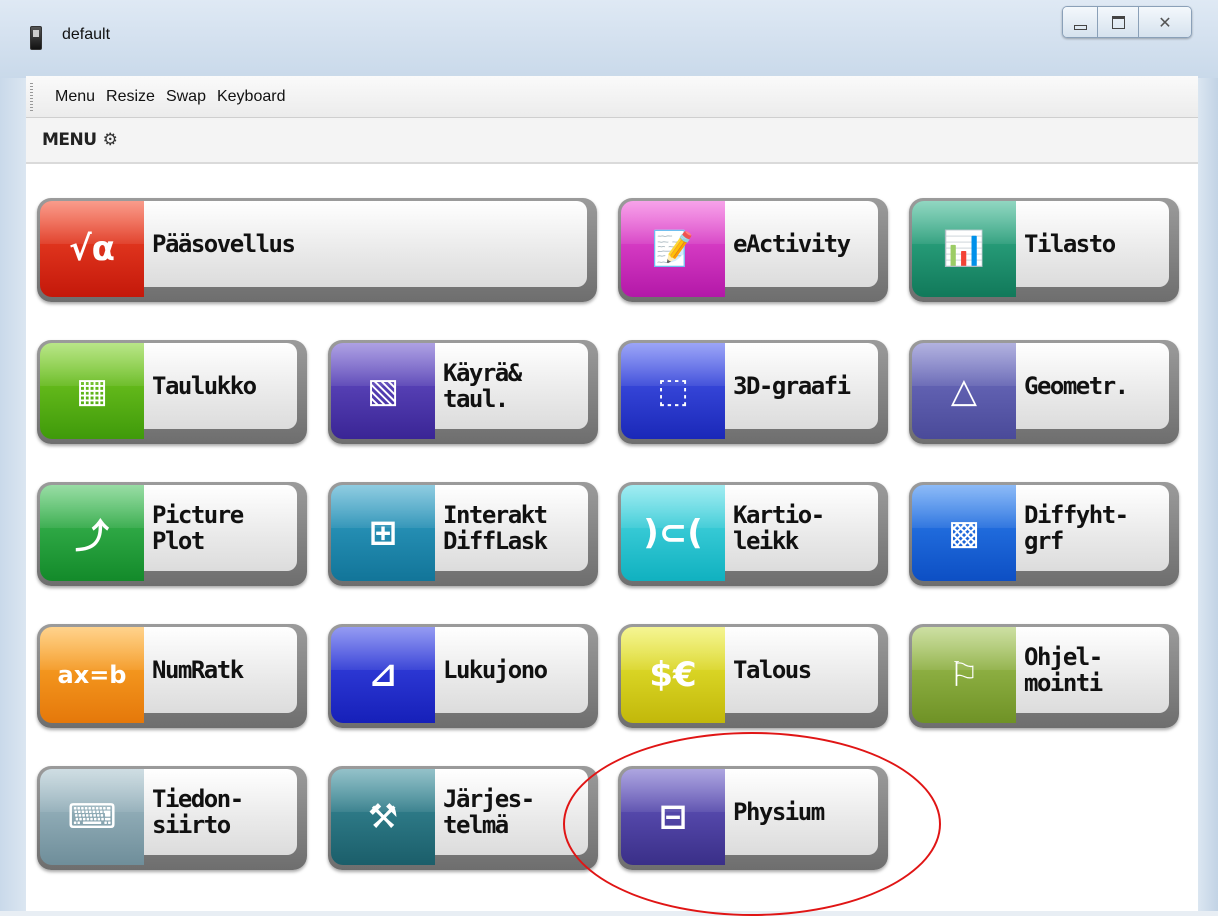  I want to click on app-button-pääsovellus: √α Pääsovellus, so click(317, 250).